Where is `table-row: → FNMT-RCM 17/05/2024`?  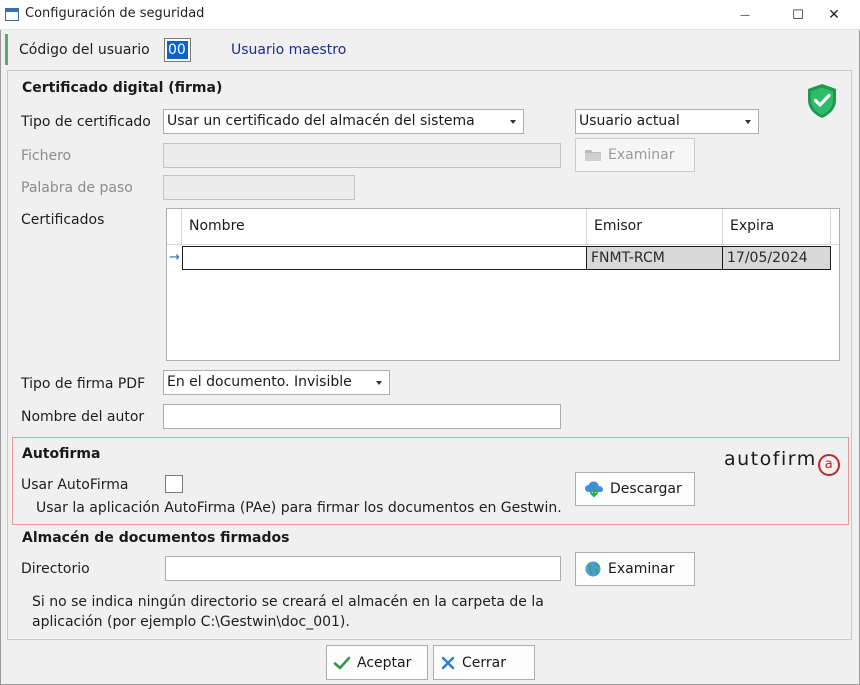
table-row: → FNMT-RCM 17/05/2024 is located at coordinates (499, 258).